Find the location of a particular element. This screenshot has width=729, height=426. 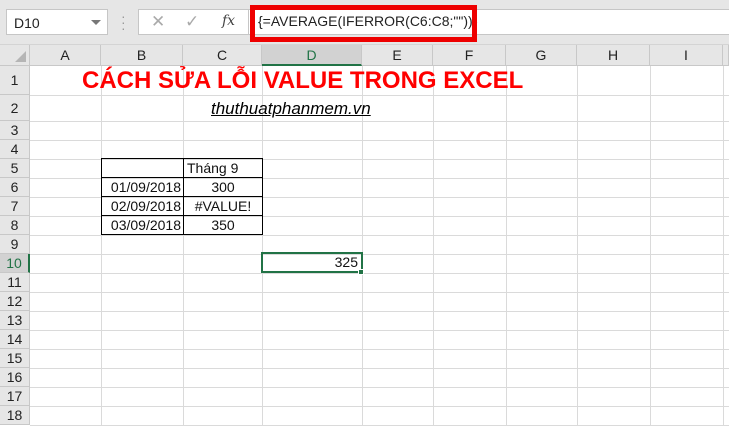

insert-function-icon: fx is located at coordinates (228, 21).